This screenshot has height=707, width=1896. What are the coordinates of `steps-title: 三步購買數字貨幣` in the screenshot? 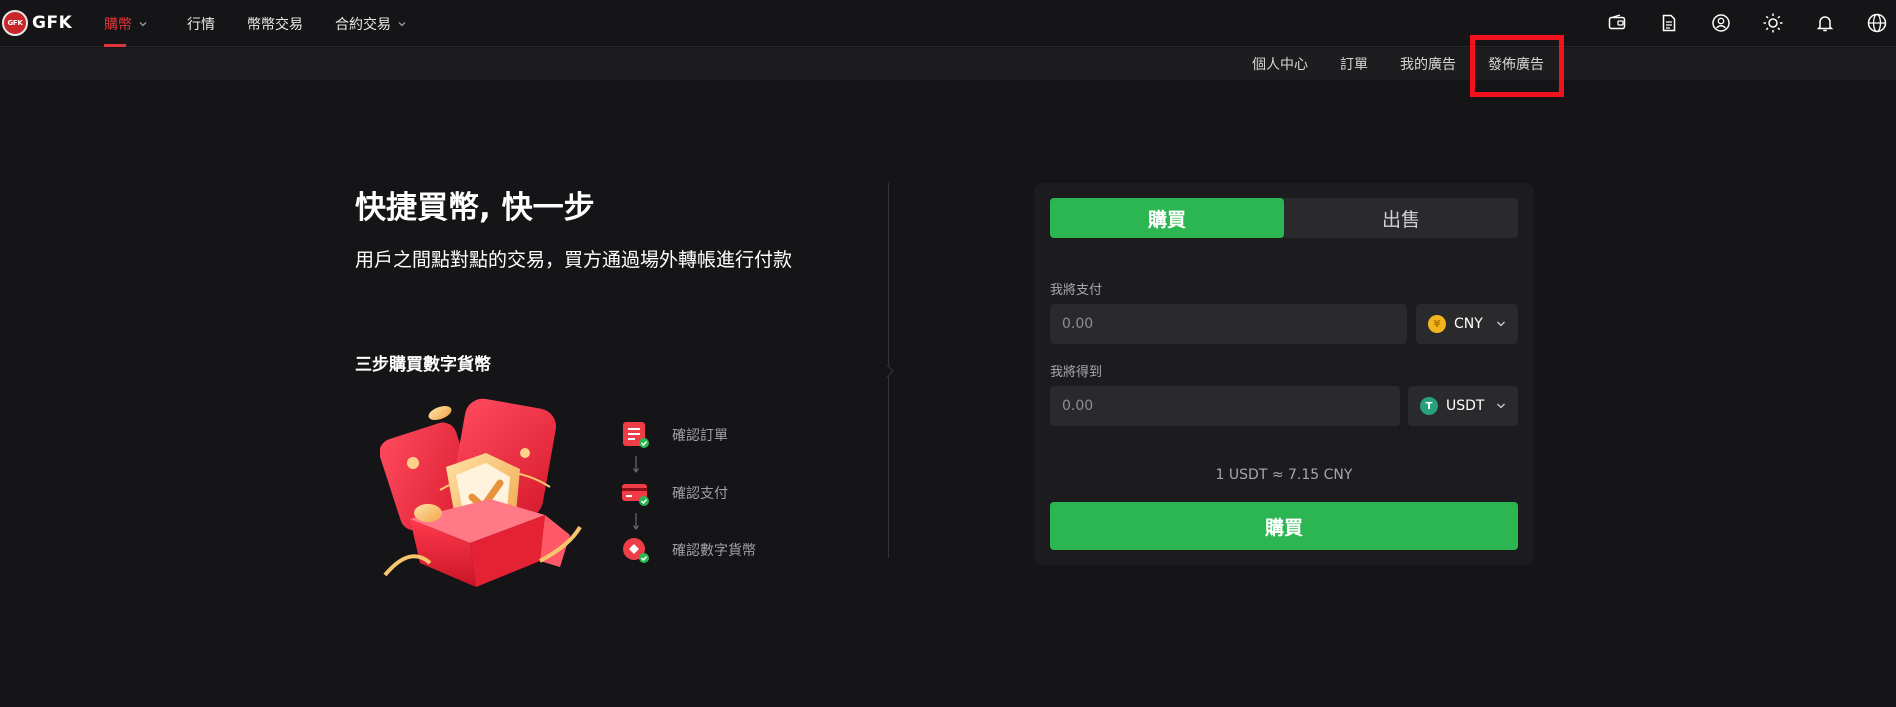 It's located at (423, 365).